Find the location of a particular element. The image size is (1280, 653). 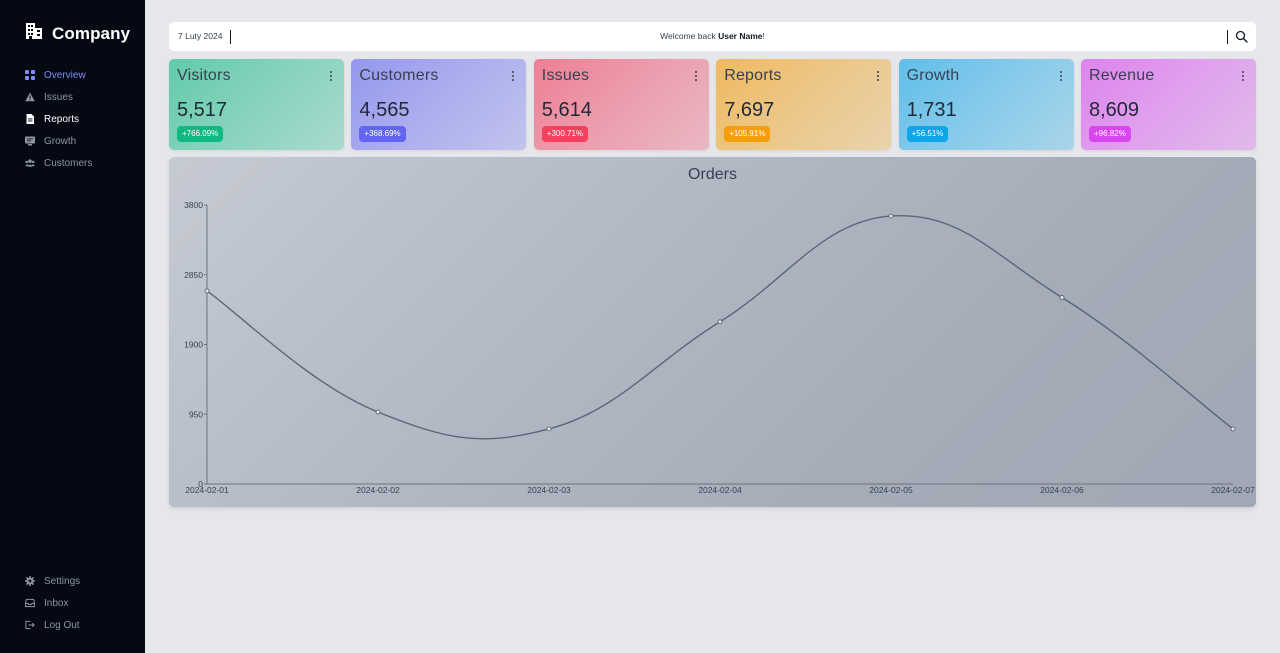

card-title: Visitors is located at coordinates (204, 75).